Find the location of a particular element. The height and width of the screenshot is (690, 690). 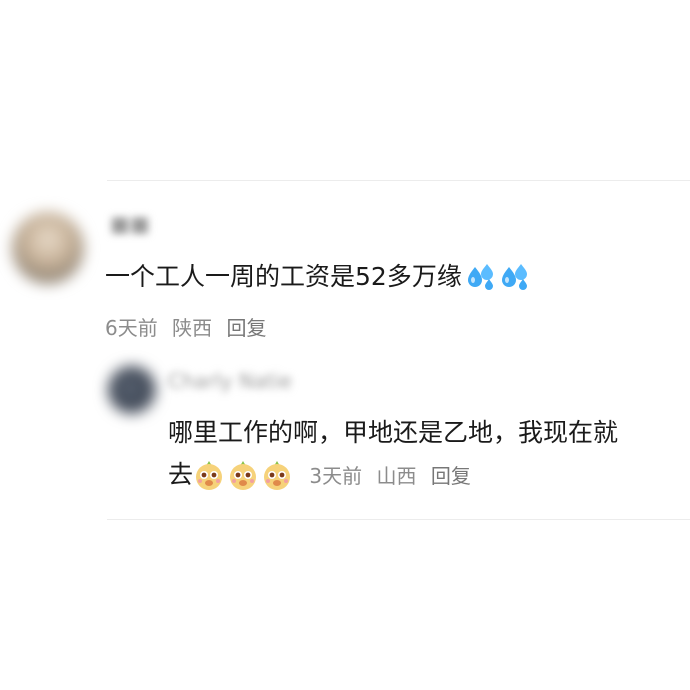

location: 陕西 is located at coordinates (192, 328).